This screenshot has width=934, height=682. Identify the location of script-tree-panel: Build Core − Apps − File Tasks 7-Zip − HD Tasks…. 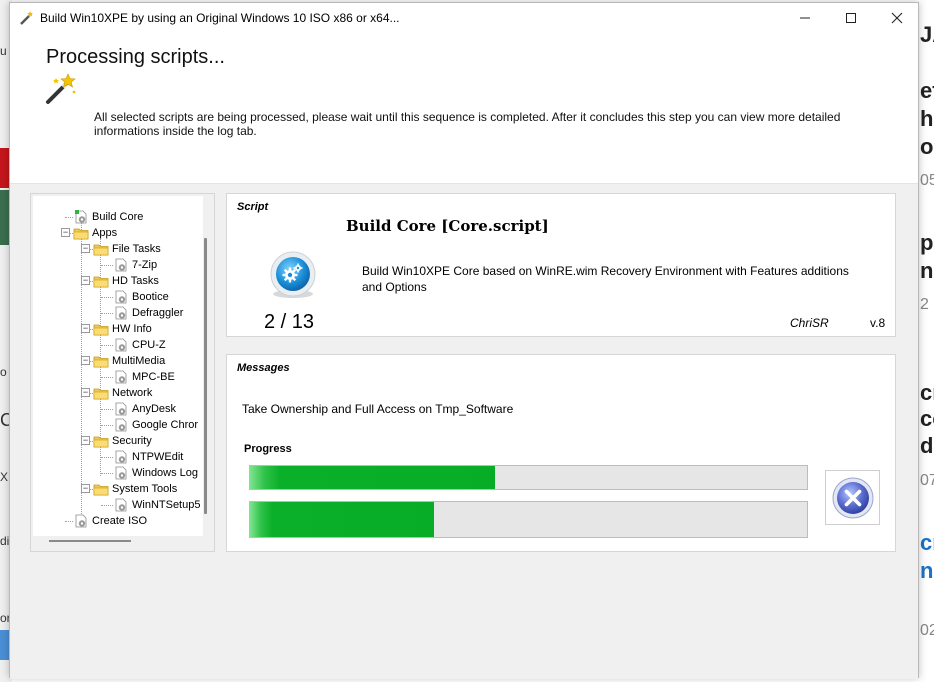
(122, 372).